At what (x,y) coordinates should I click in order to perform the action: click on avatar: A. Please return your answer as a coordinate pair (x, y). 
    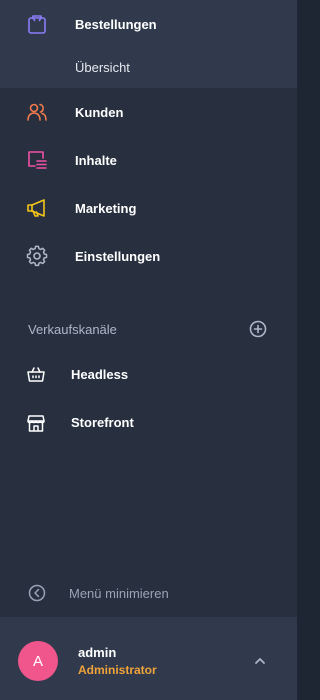
    Looking at the image, I should click on (38, 661).